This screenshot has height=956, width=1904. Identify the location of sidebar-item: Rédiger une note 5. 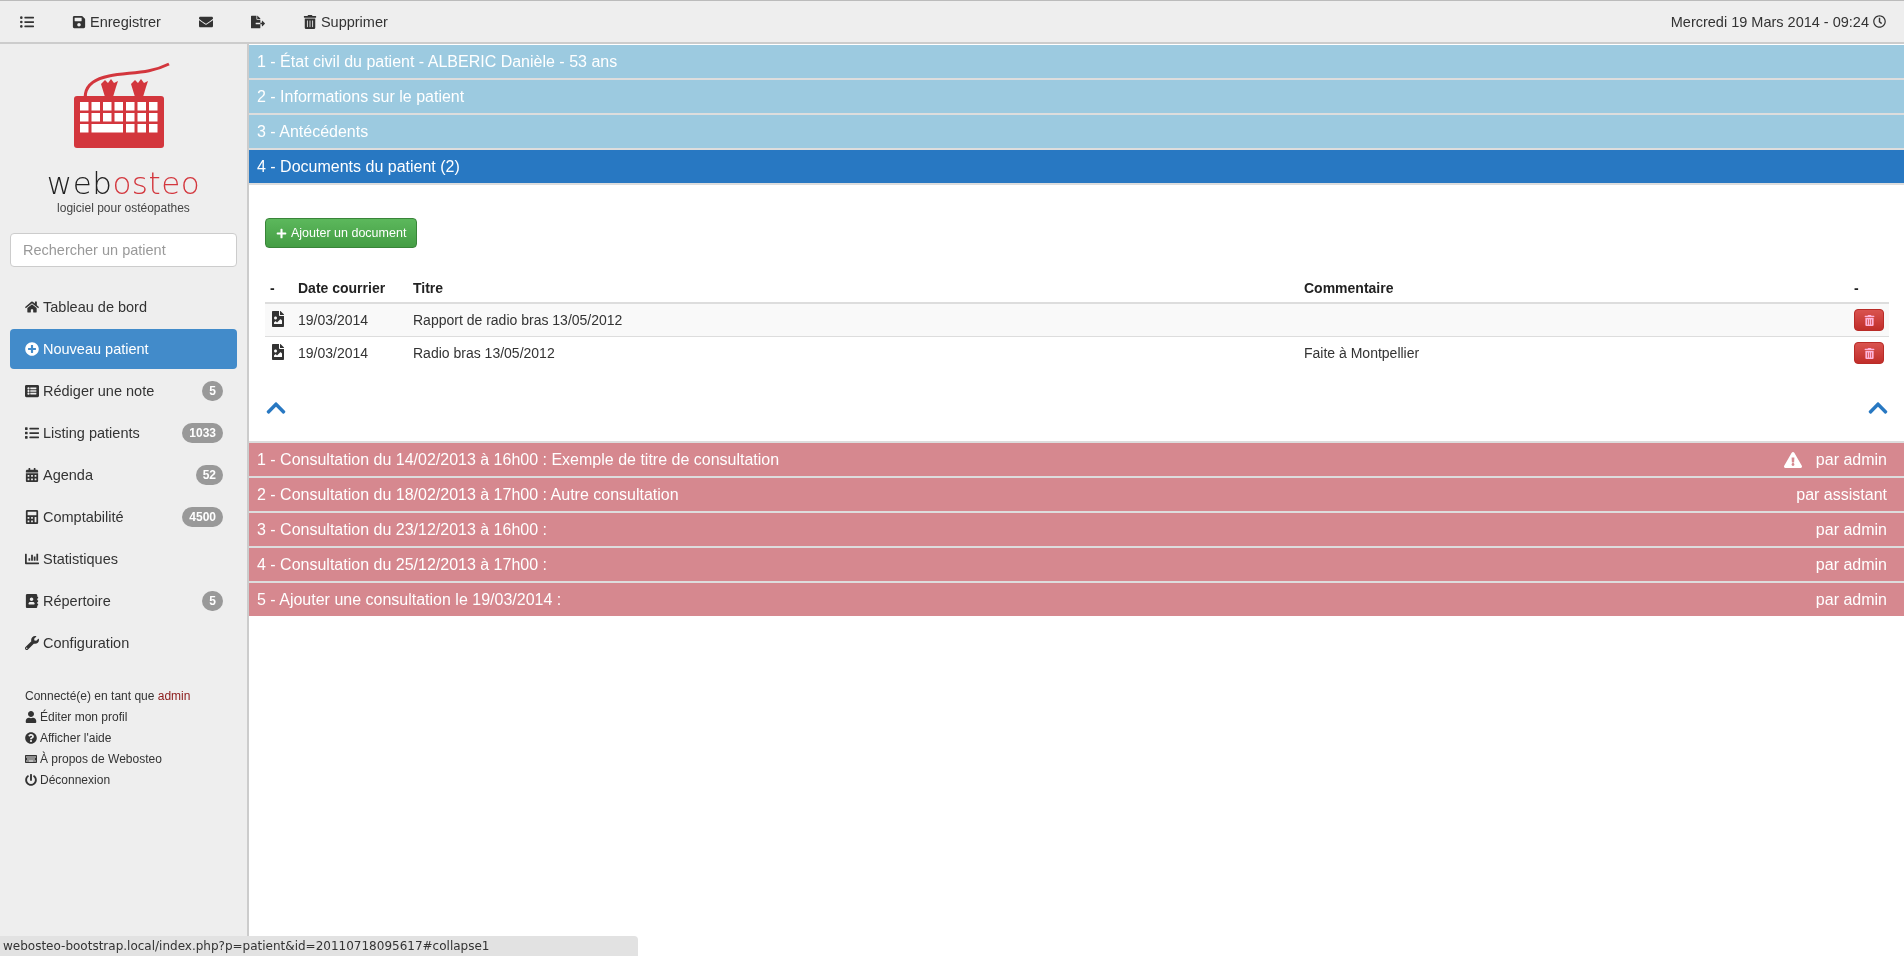
(123, 391).